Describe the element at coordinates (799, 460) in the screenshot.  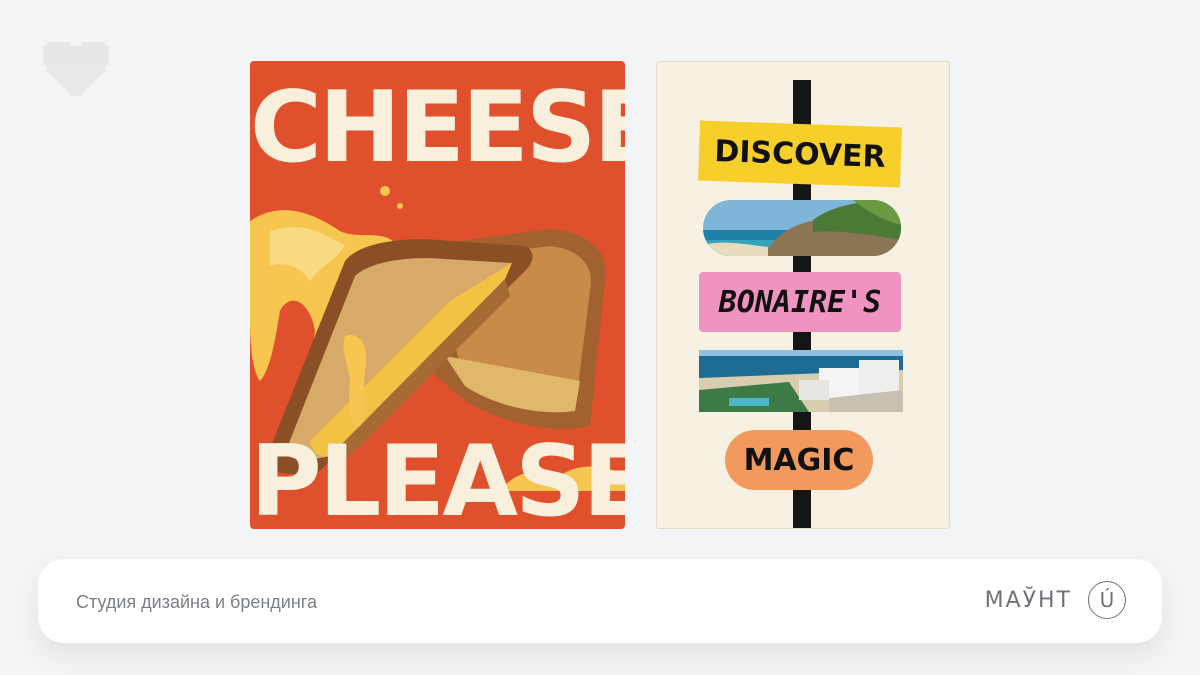
I see `sign-magic: MAGIC` at that location.